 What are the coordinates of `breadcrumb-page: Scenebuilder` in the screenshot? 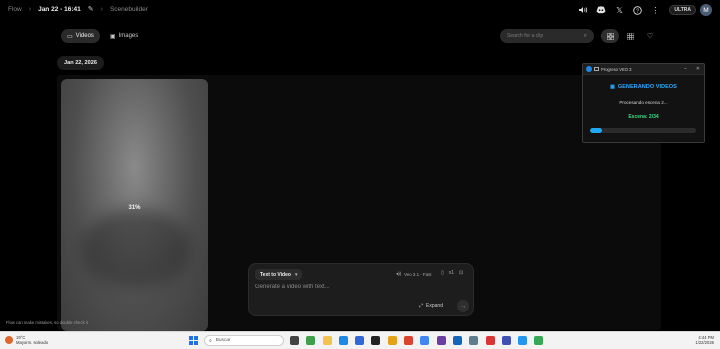 It's located at (129, 9).